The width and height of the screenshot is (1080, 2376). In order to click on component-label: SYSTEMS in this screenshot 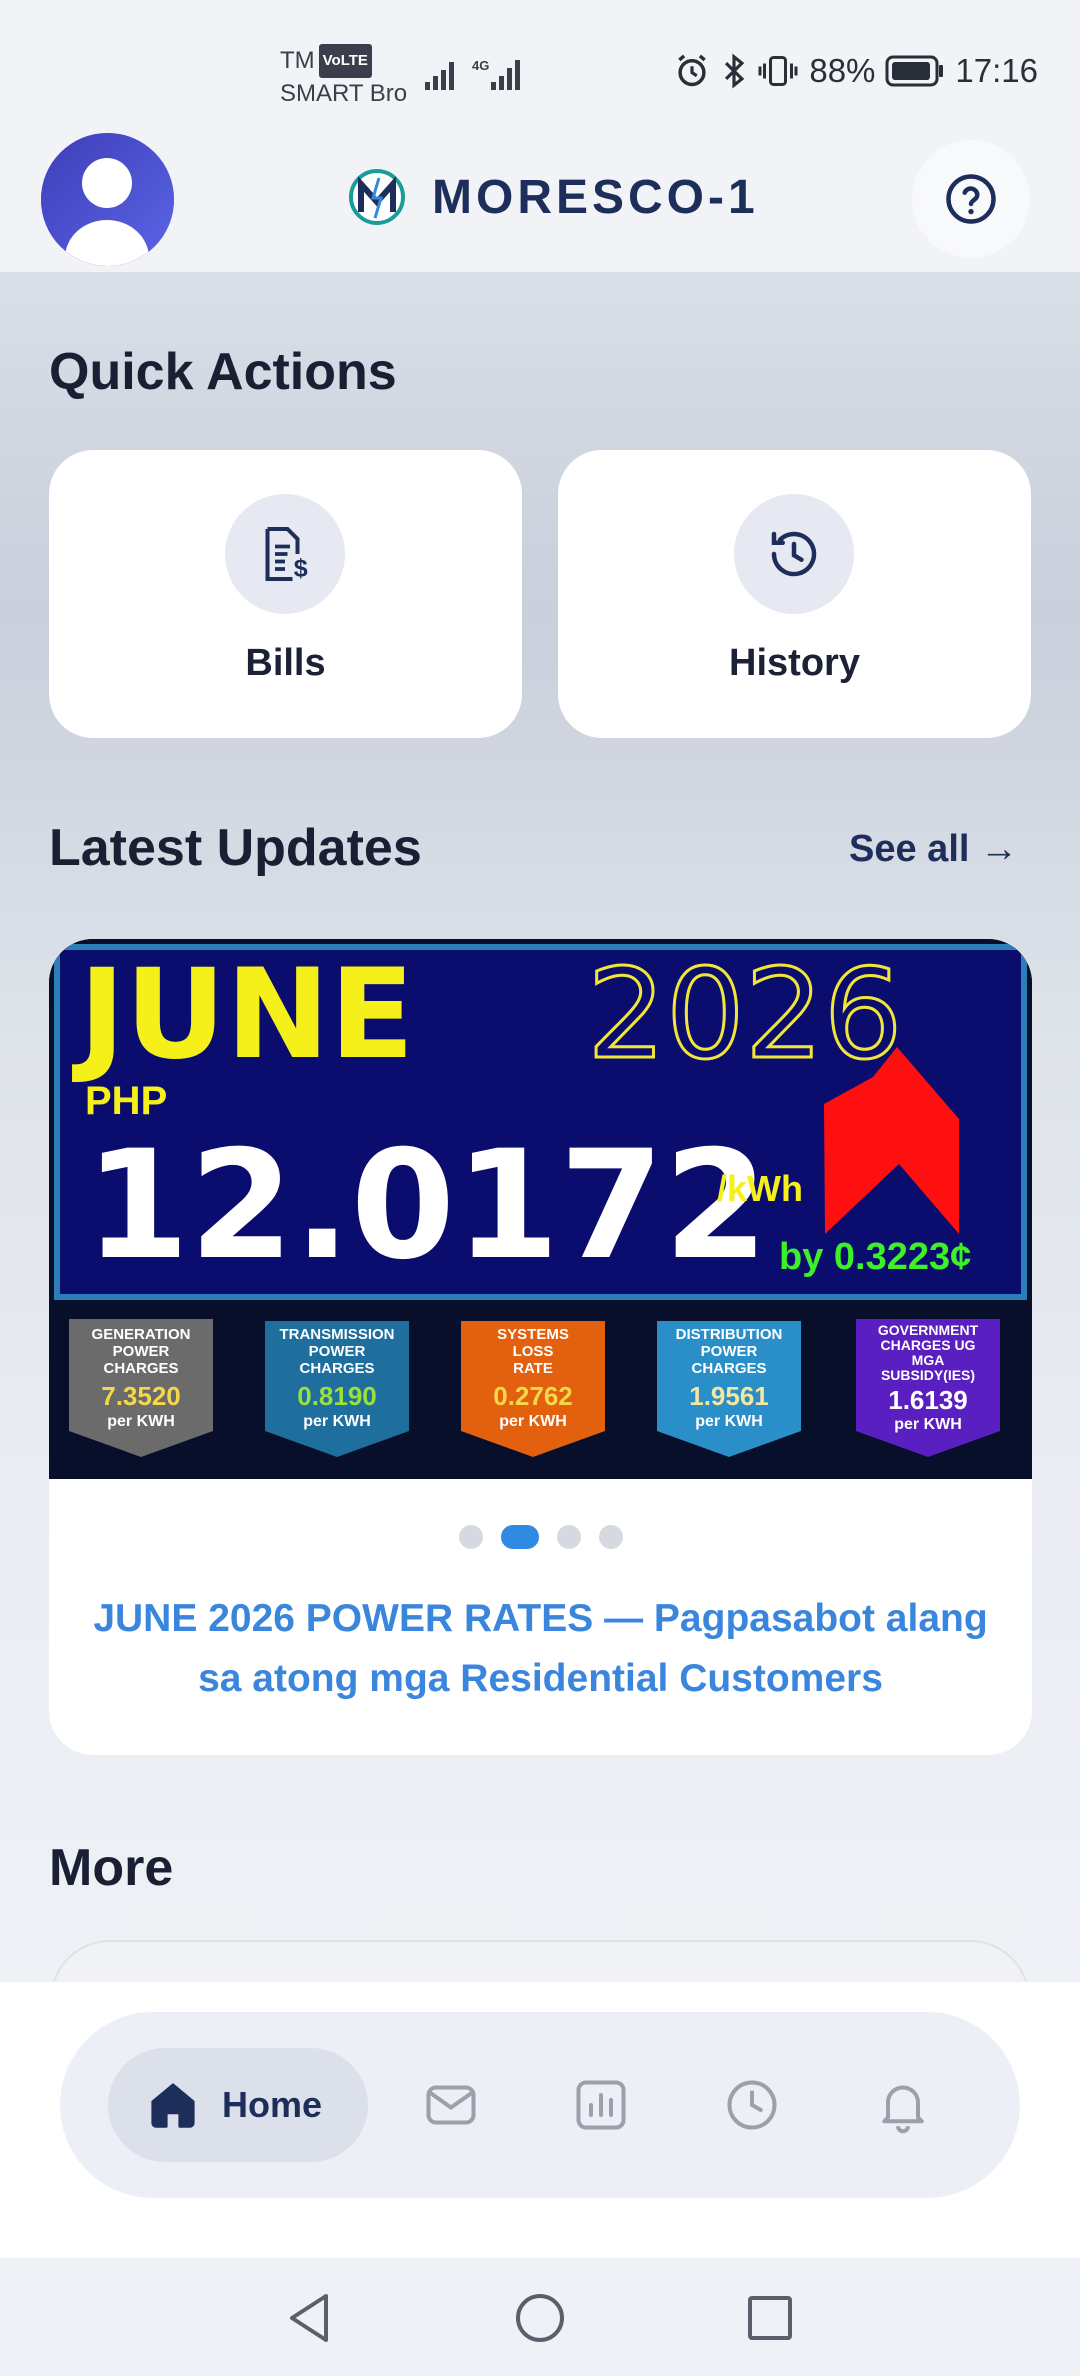, I will do `click(533, 1334)`.